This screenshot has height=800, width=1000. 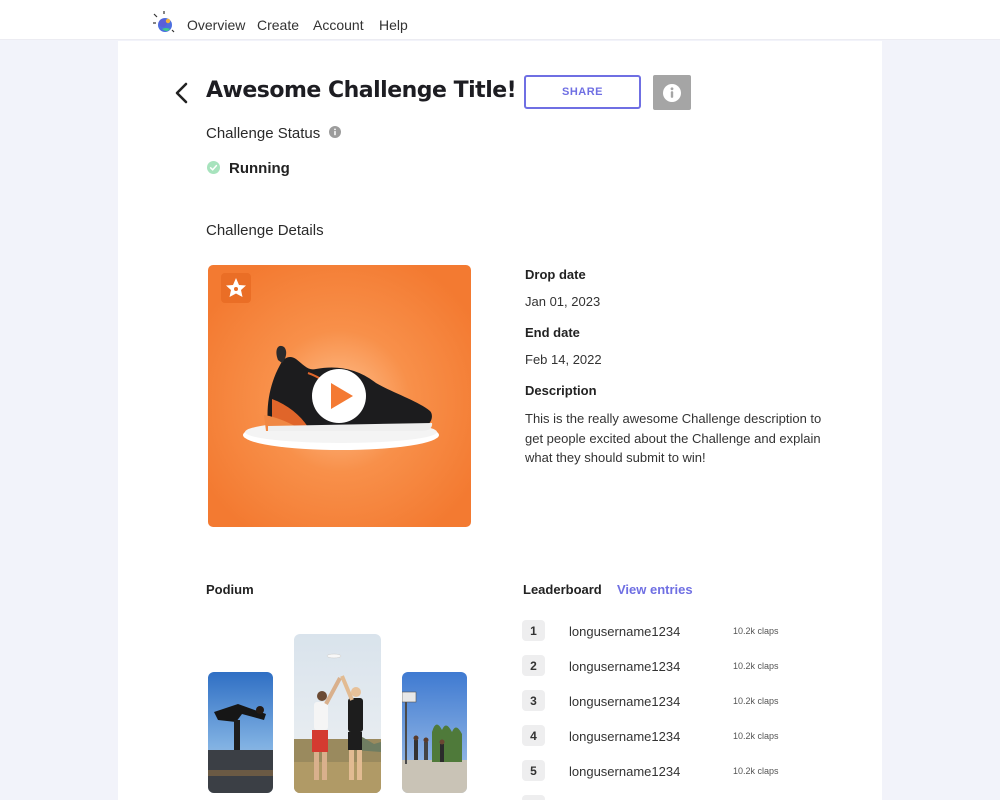 I want to click on challenge-video-thumbnail, so click(x=339, y=396).